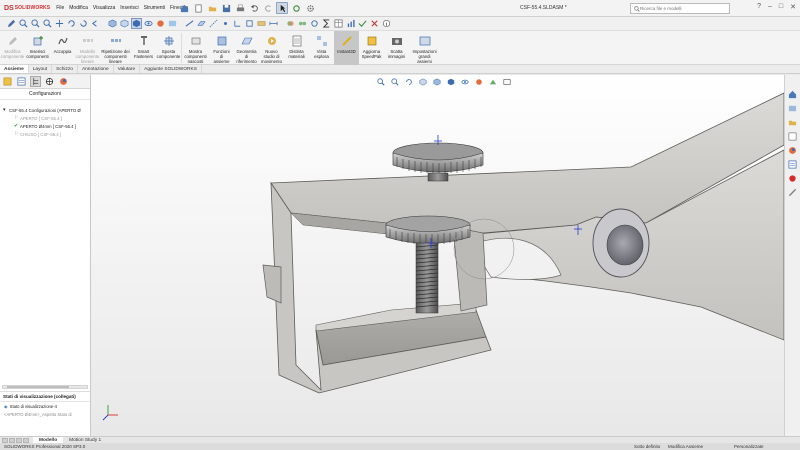 Image resolution: width=800 pixels, height=450 pixels. Describe the element at coordinates (792, 122) in the screenshot. I see `file-explorer-icon` at that location.